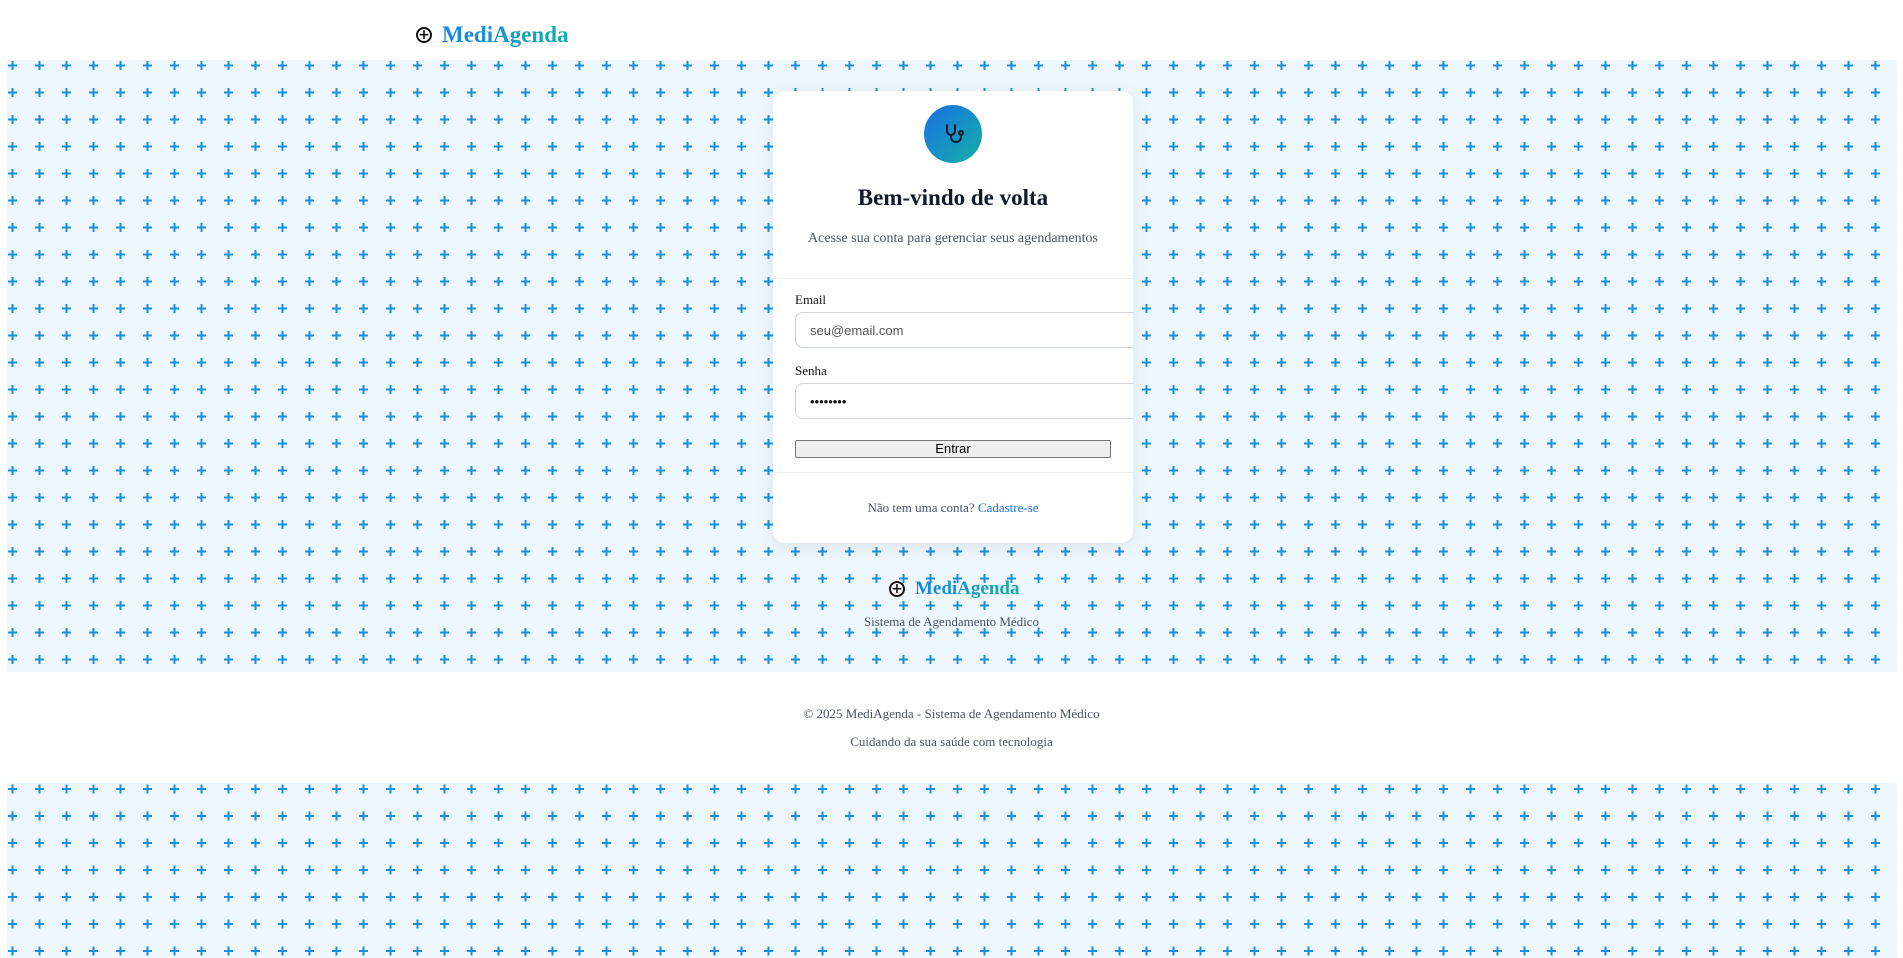 The width and height of the screenshot is (1903, 958). What do you see at coordinates (921, 507) in the screenshot?
I see `signup-prompt: Não tem uma conta?` at bounding box center [921, 507].